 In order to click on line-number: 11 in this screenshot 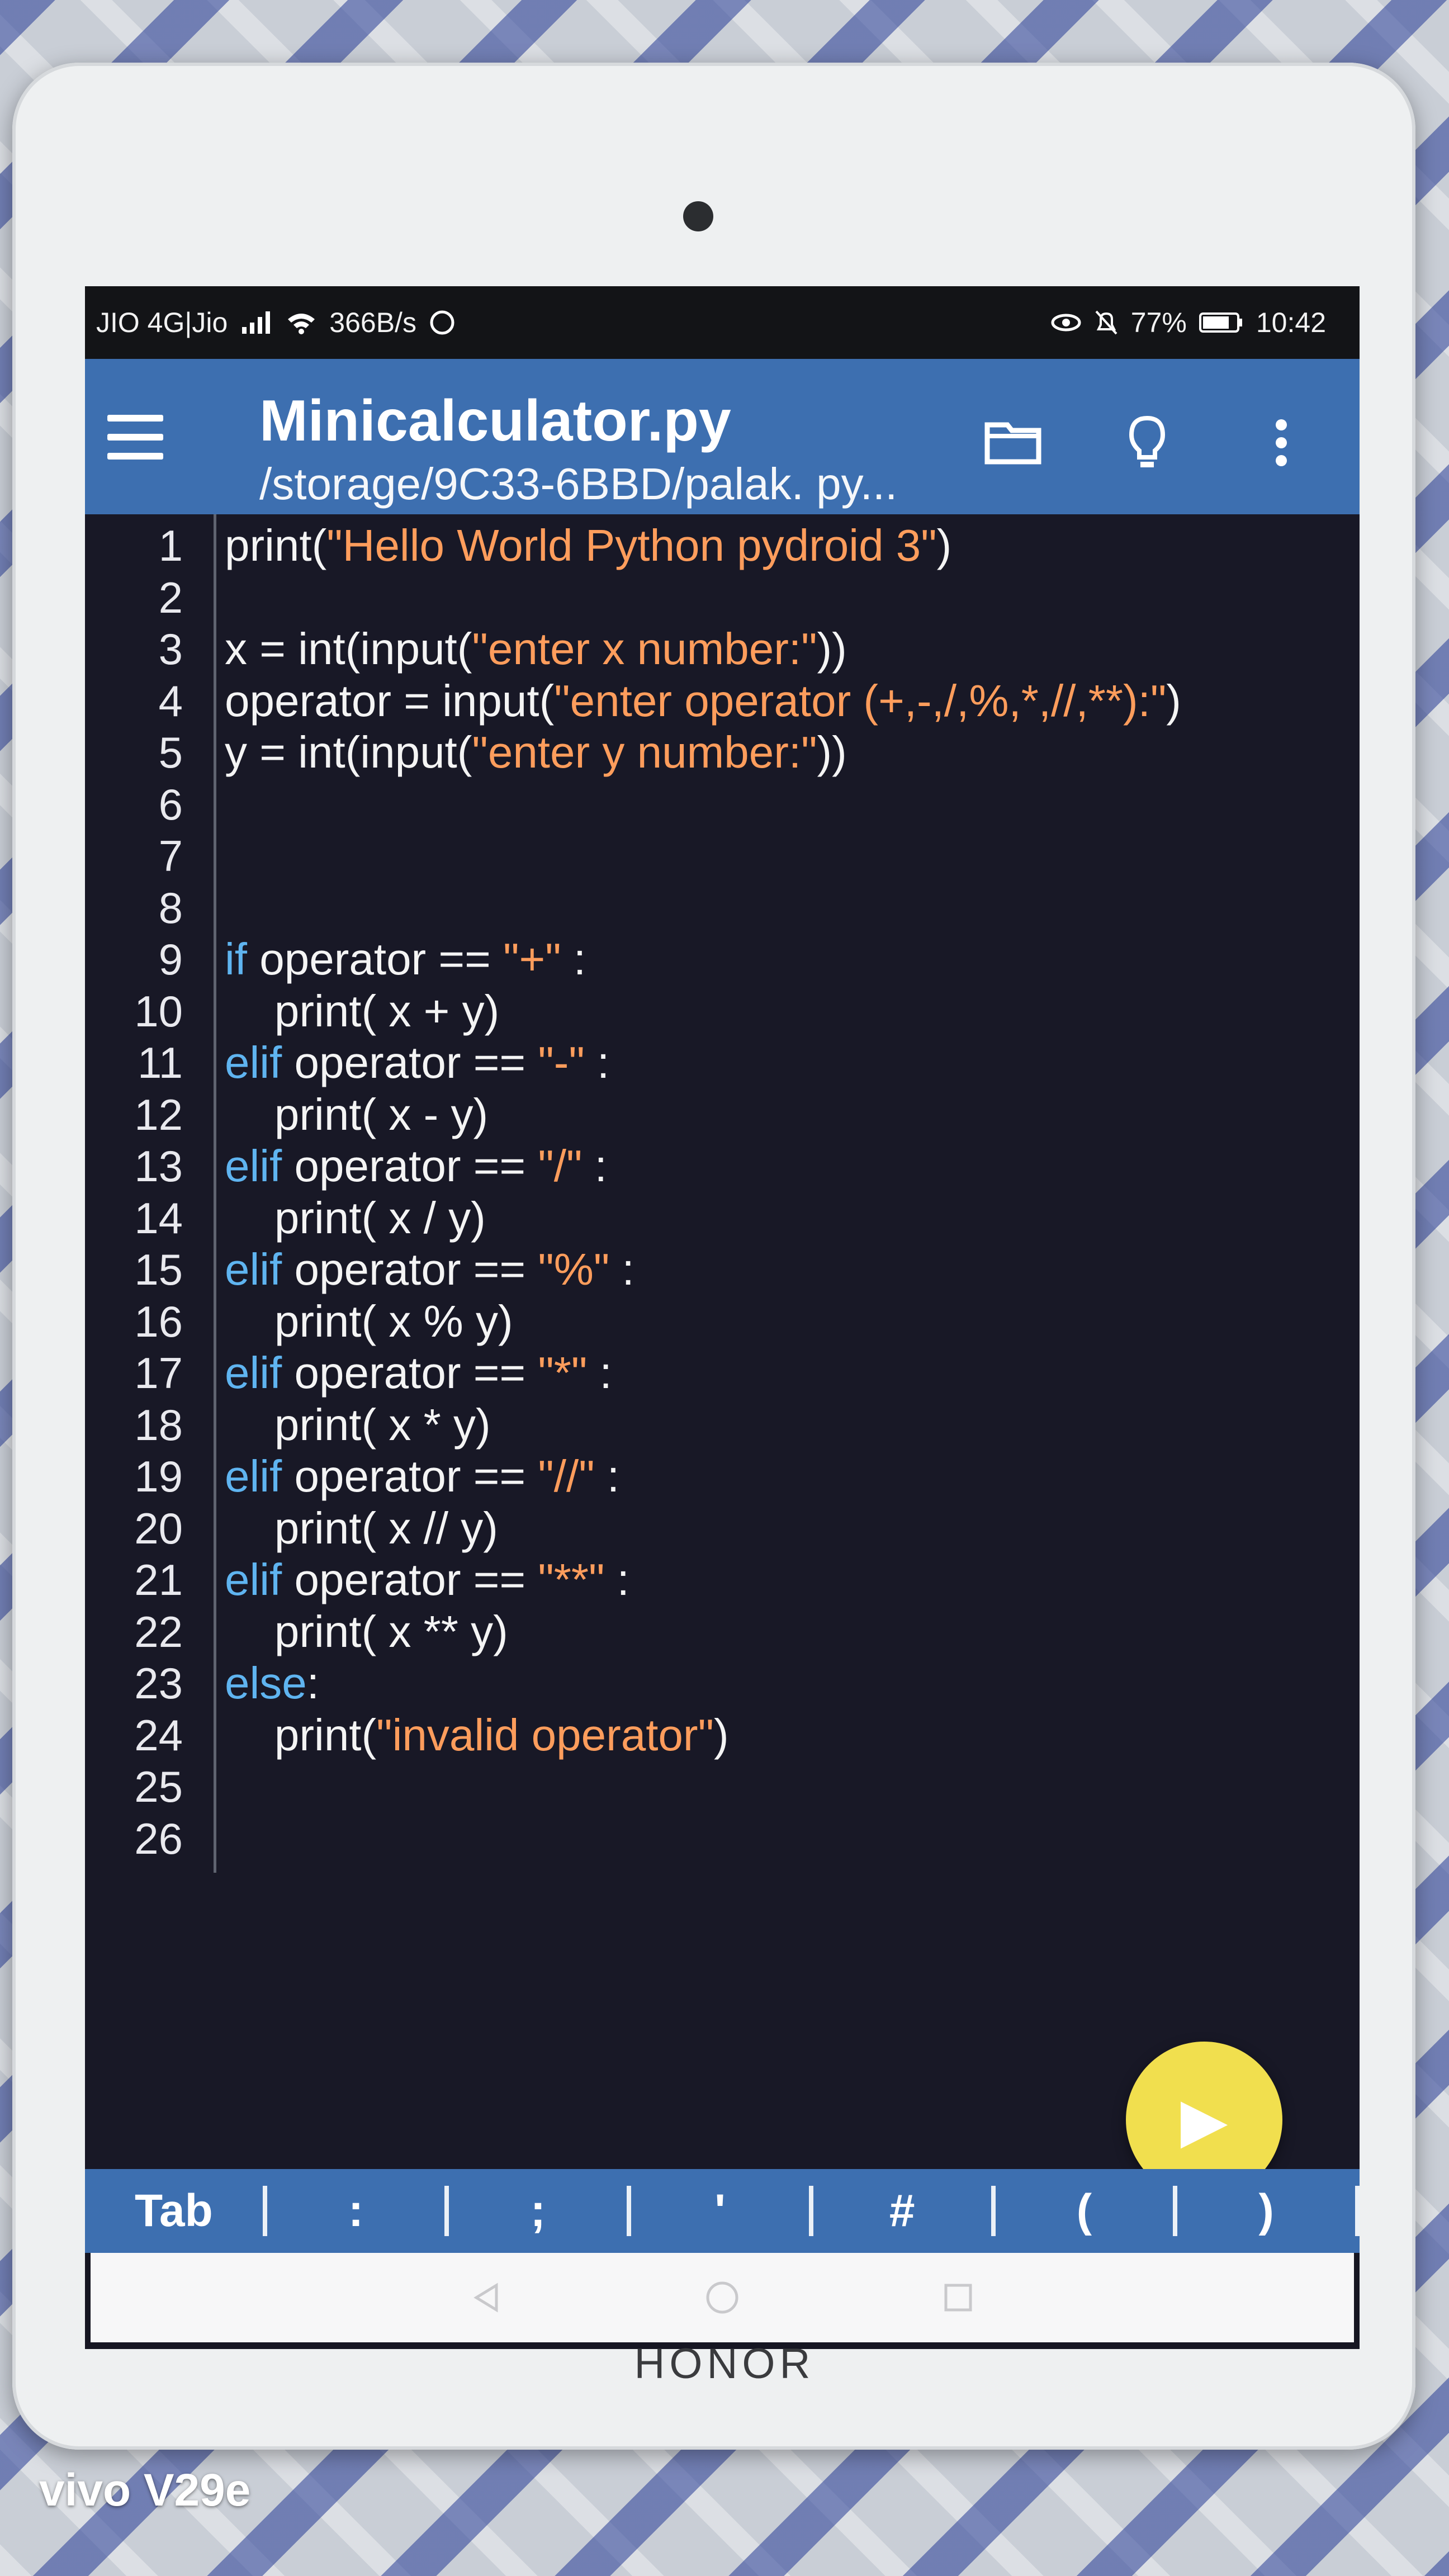, I will do `click(160, 1062)`.